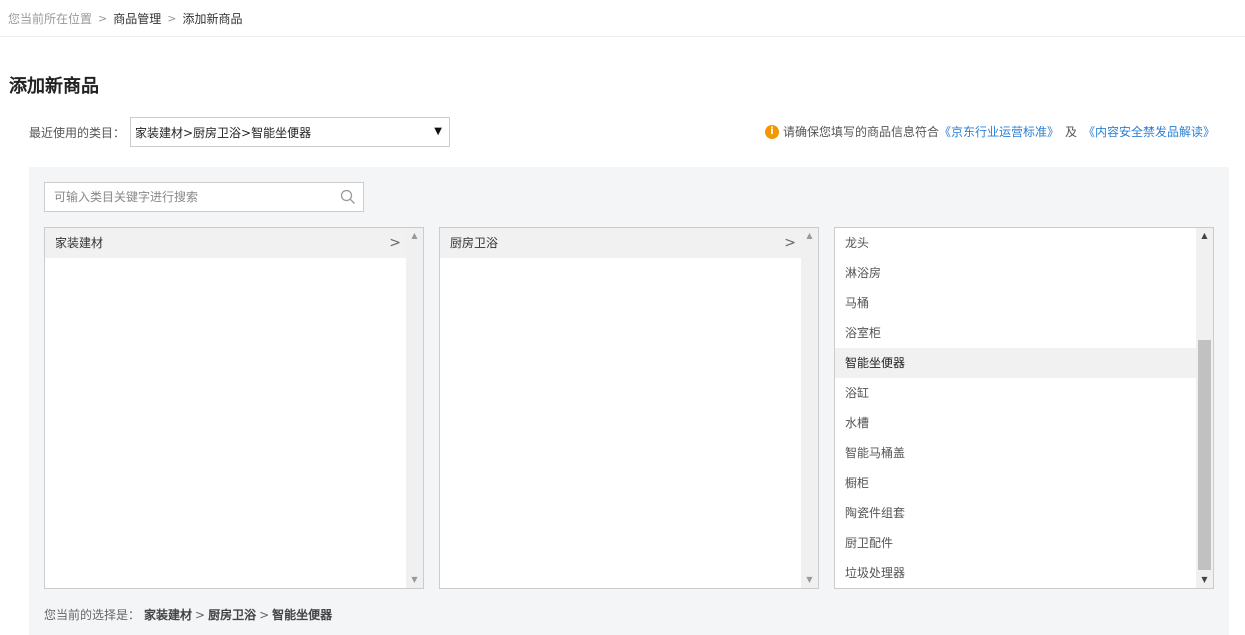 The height and width of the screenshot is (635, 1245). What do you see at coordinates (1016, 363) in the screenshot?
I see `category-item-selected: 智能坐便器` at bounding box center [1016, 363].